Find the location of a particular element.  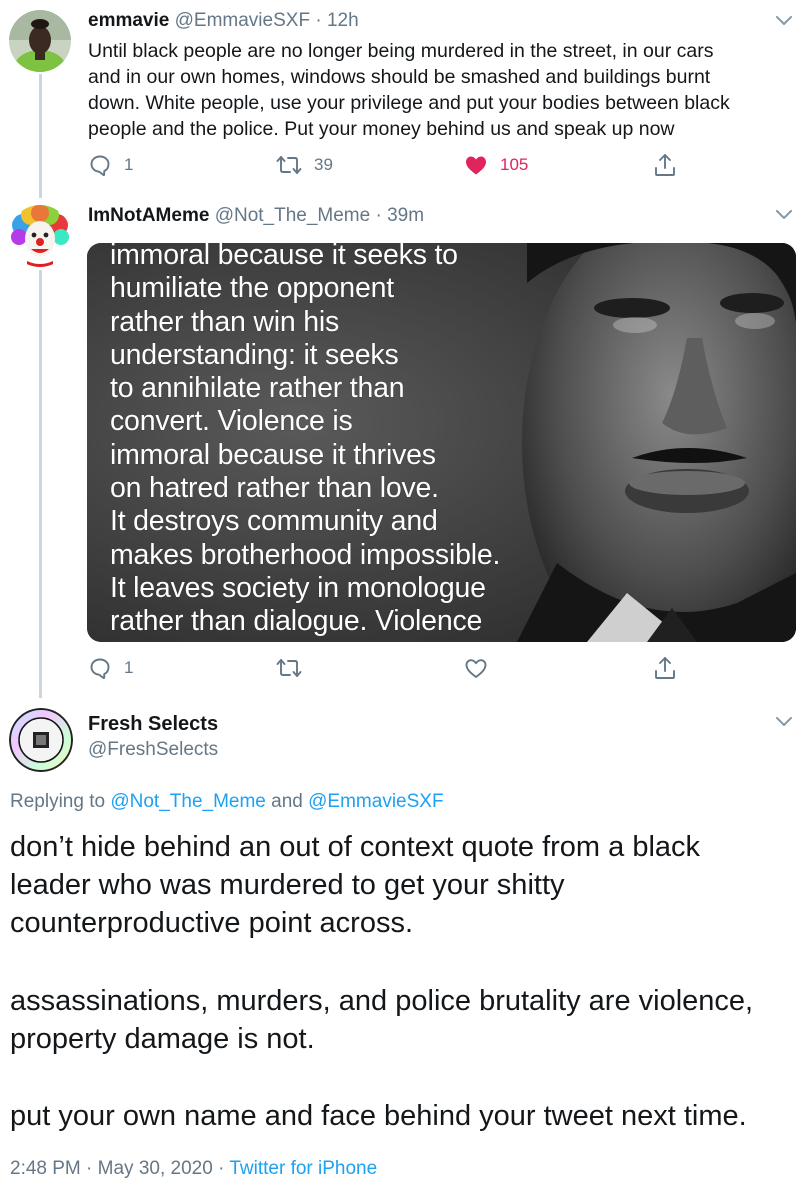

display-name: ImNotAMeme is located at coordinates (148, 215).